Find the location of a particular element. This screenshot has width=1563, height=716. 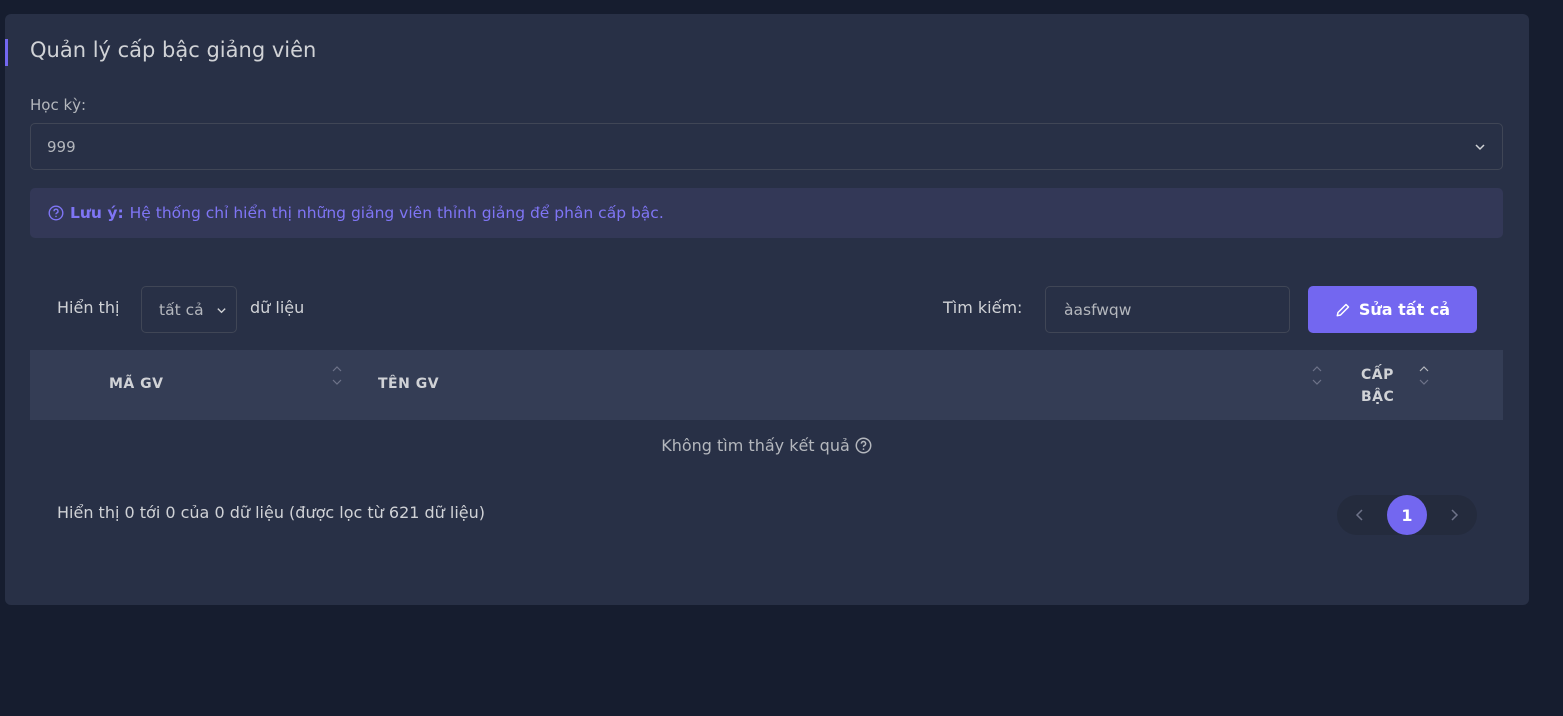

empty-result-row: Không tìm thấy kết quả is located at coordinates (766, 445).